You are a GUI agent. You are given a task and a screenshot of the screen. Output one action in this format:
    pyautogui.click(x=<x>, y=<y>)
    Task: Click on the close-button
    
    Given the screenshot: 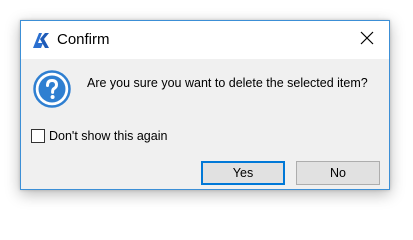 What is the action you would take?
    pyautogui.click(x=367, y=40)
    